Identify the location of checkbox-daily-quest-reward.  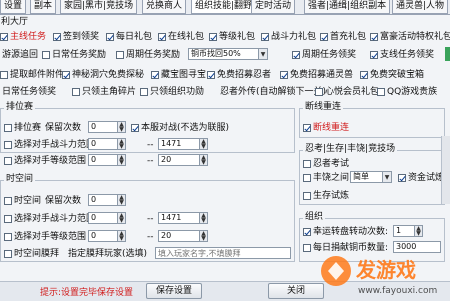
(46, 55).